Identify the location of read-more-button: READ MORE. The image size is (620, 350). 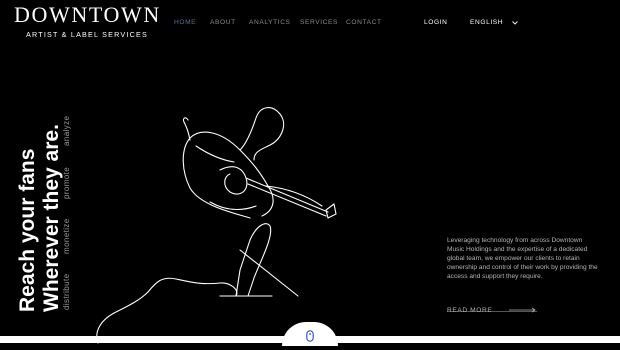
(492, 306).